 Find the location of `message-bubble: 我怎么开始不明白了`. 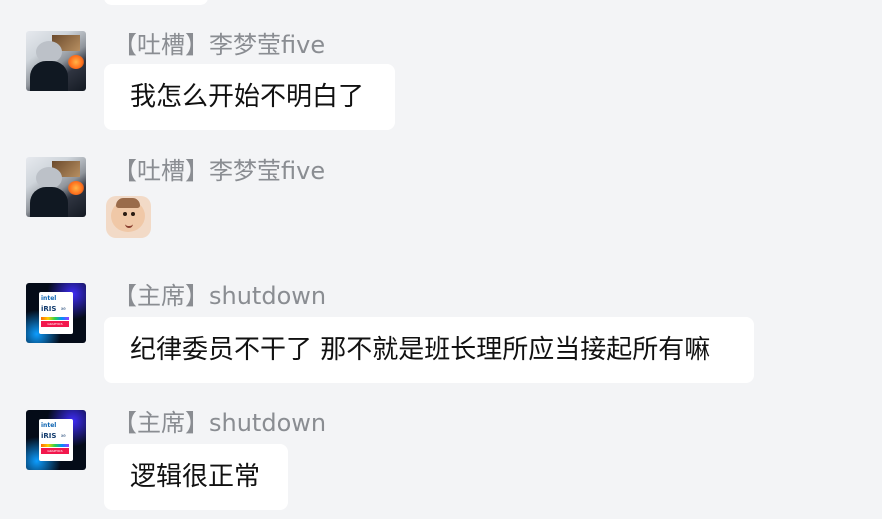

message-bubble: 我怎么开始不明白了 is located at coordinates (249, 97).